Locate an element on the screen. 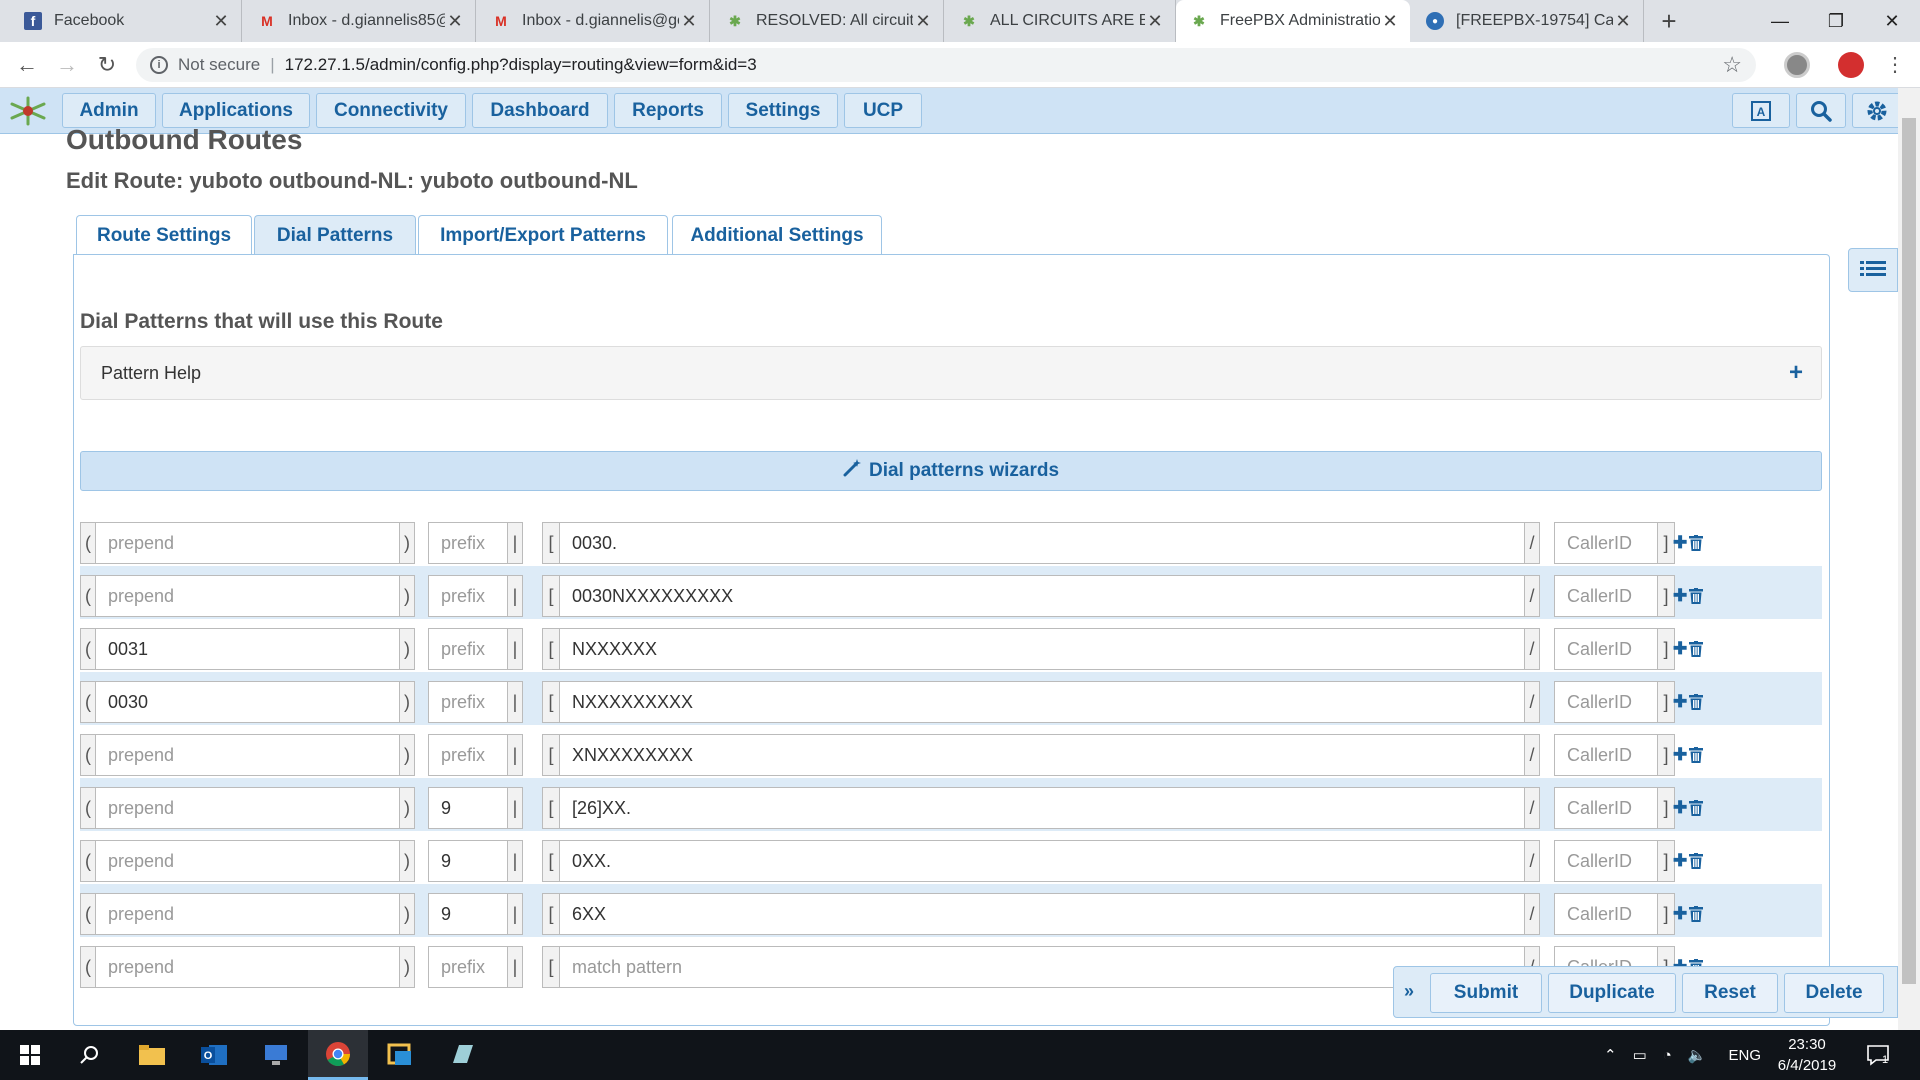  file-explorer-icon is located at coordinates (152, 1055).